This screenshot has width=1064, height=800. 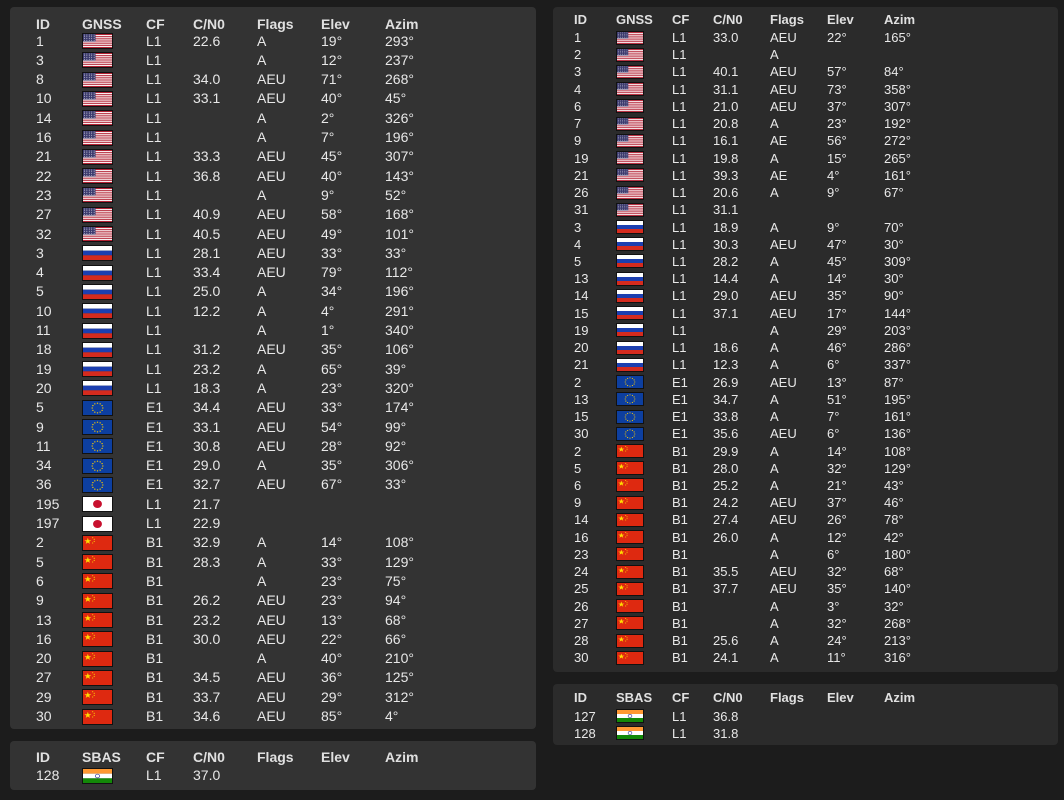 What do you see at coordinates (273, 465) in the screenshot?
I see `table-row: 34 E1 29.0 A 35° 306°` at bounding box center [273, 465].